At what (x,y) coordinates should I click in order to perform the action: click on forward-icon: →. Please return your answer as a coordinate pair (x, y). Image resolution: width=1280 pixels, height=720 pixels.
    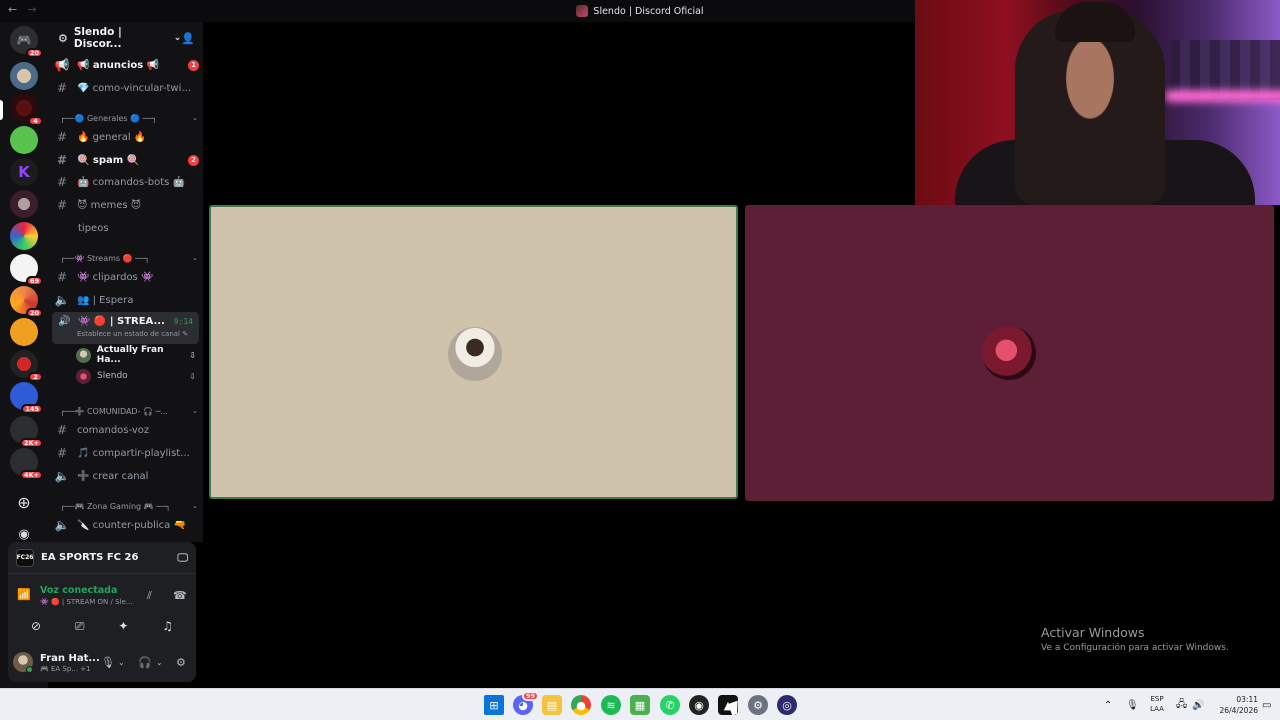
    Looking at the image, I should click on (31, 9).